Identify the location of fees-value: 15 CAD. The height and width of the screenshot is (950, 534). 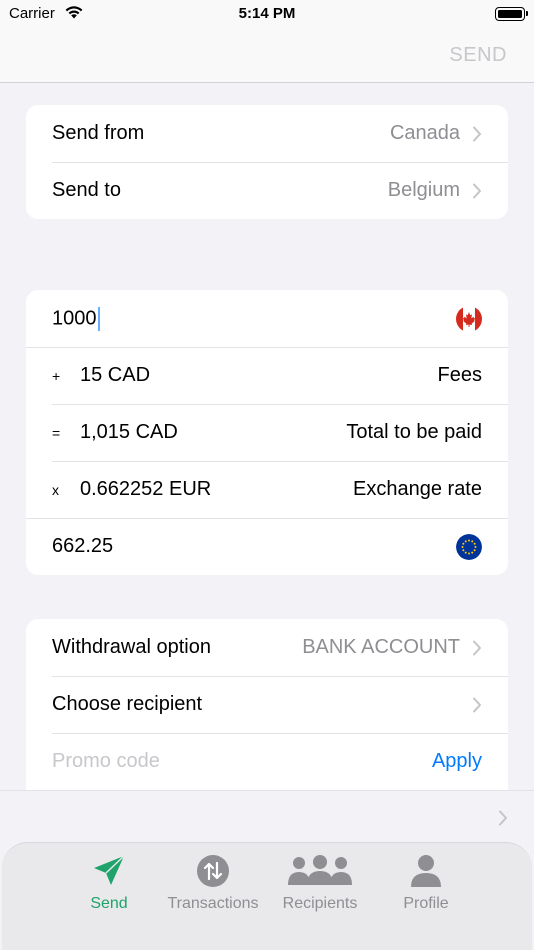
(115, 375).